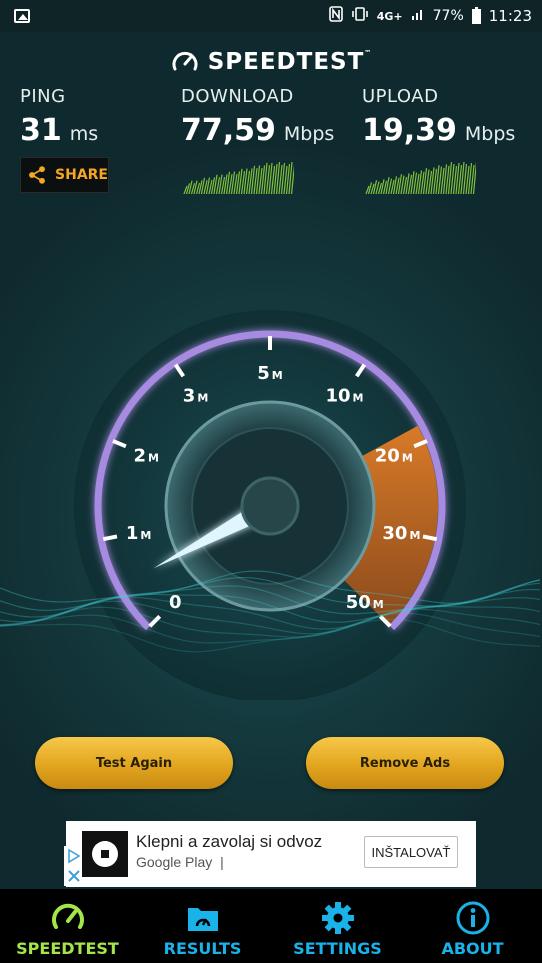 Image resolution: width=542 pixels, height=963 pixels. What do you see at coordinates (229, 841) in the screenshot?
I see `ad-title: Klepni a zavolaj si odvoz` at bounding box center [229, 841].